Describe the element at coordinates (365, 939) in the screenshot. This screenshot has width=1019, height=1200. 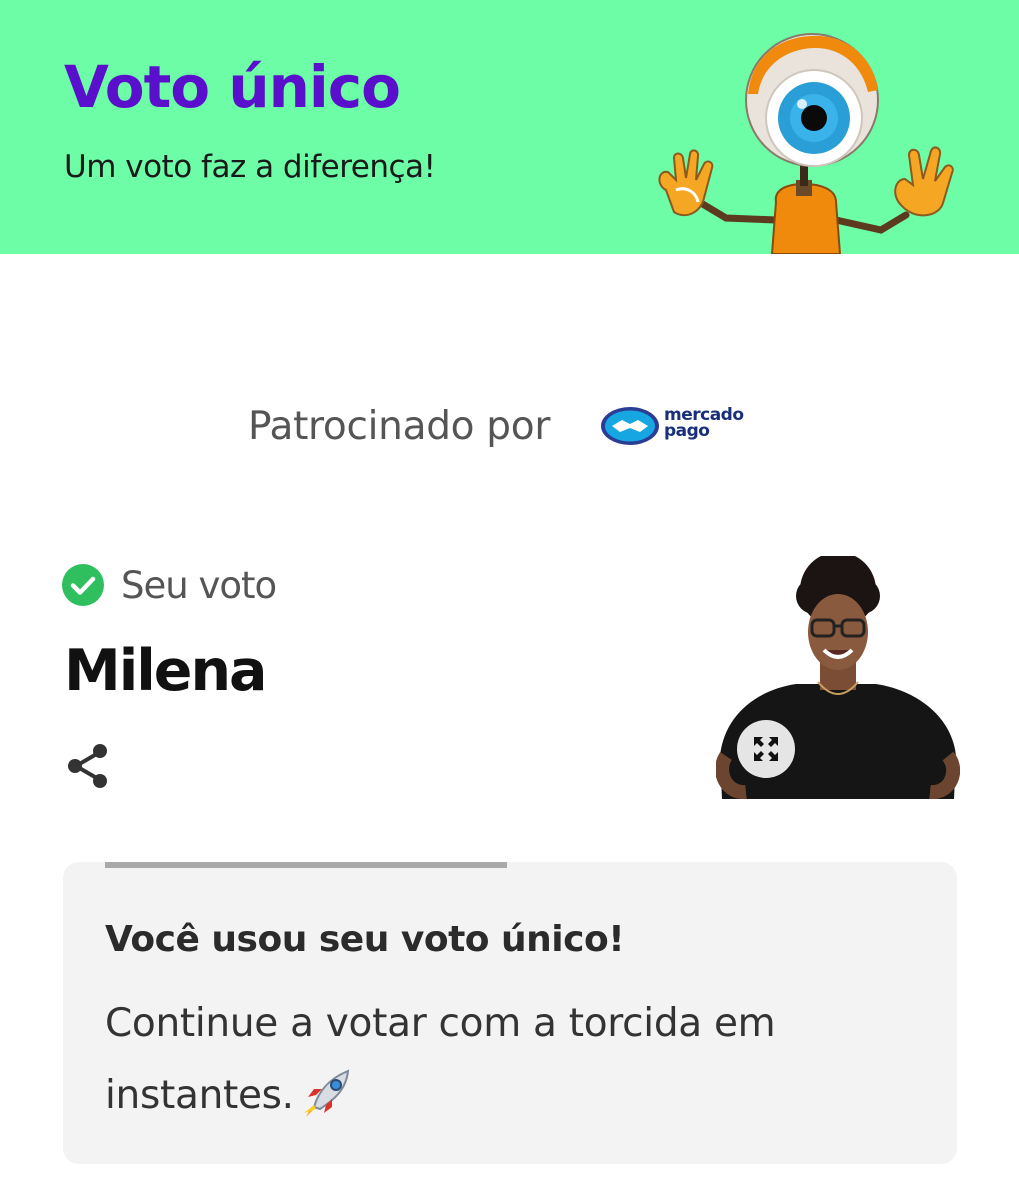
I see `card-title: Você usou seu voto único!` at that location.